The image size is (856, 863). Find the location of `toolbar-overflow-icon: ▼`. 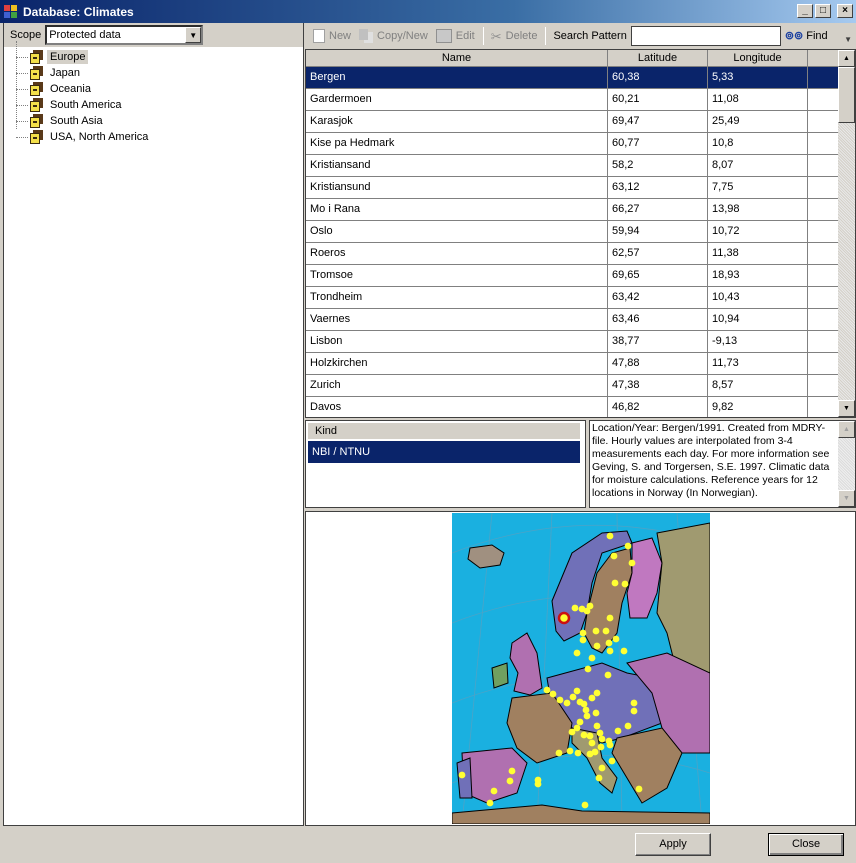

toolbar-overflow-icon: ▼ is located at coordinates (848, 39).